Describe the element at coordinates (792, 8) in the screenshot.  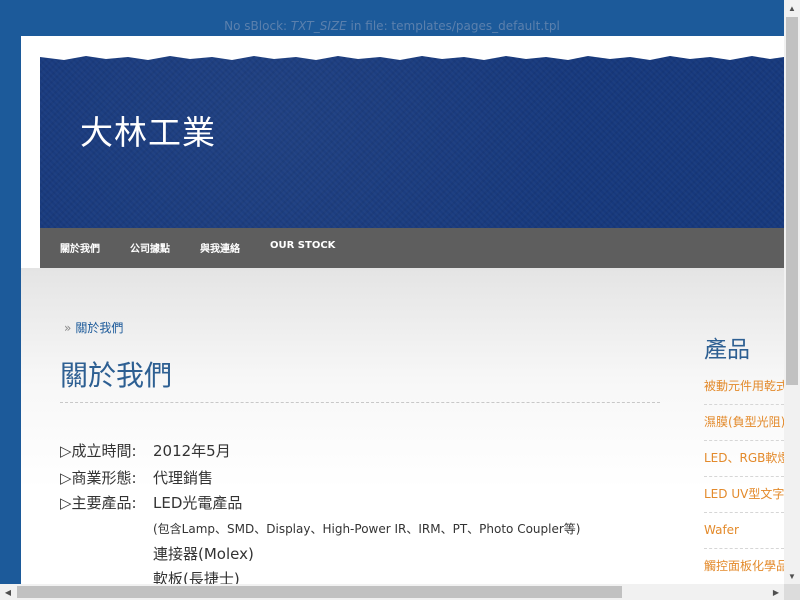
I see `triangle-up-icon: ▲` at that location.